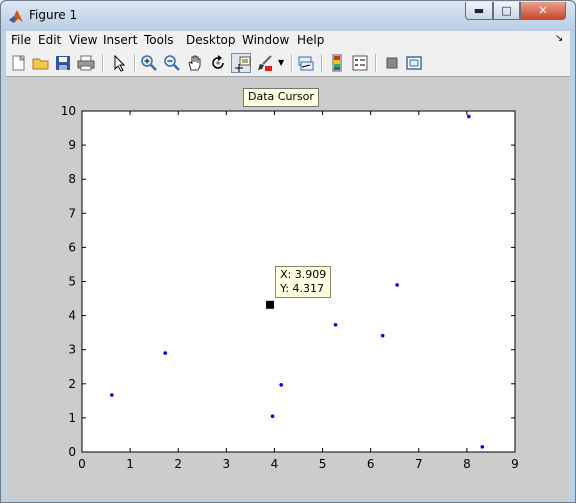 The width and height of the screenshot is (576, 503). I want to click on title-bar: Figure 1 ▬ □ ✕, so click(288, 16).